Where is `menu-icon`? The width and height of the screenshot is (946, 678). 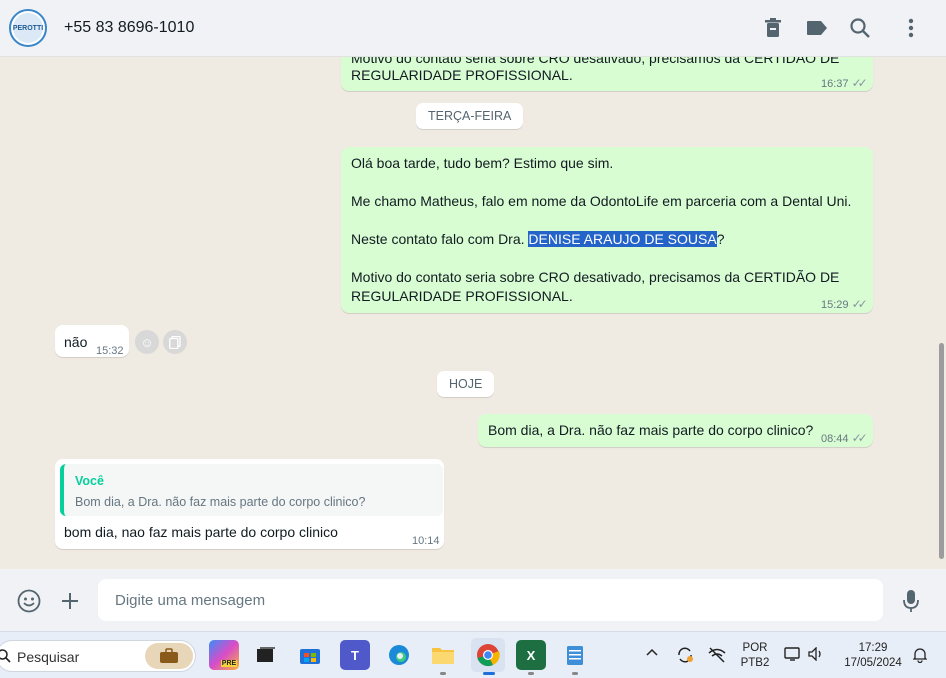 menu-icon is located at coordinates (911, 28).